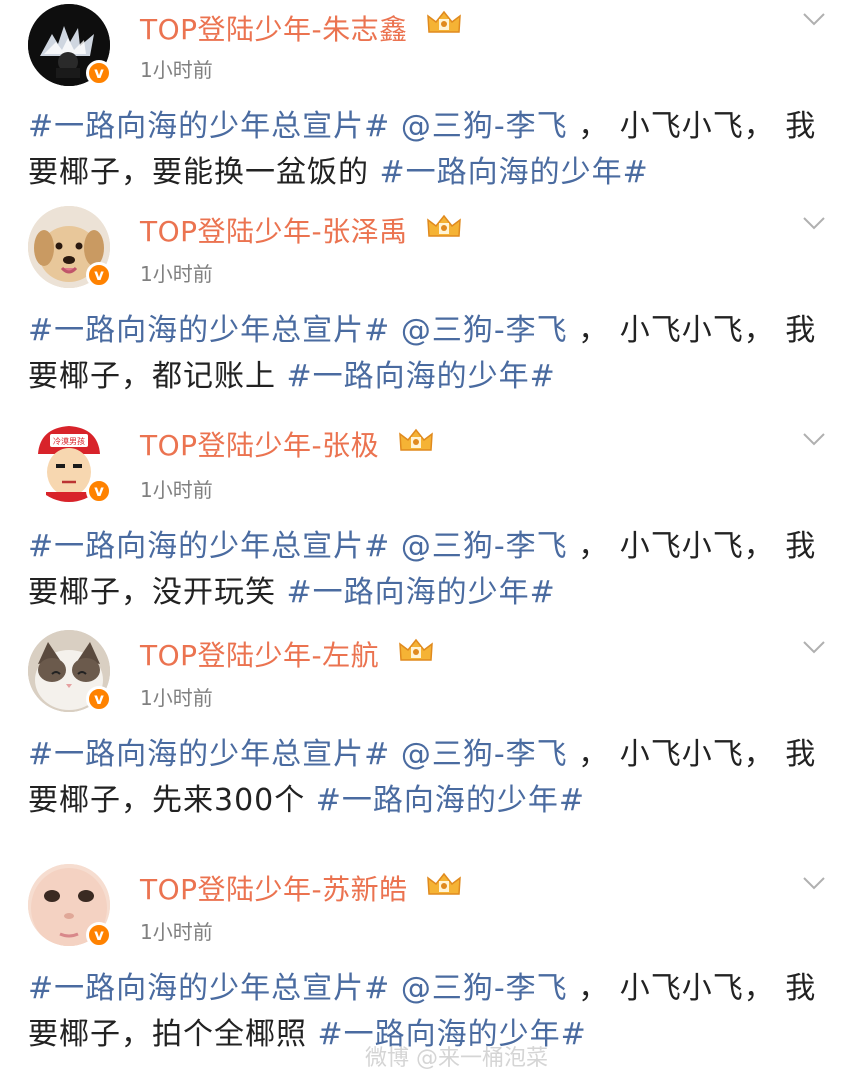 The height and width of the screenshot is (1078, 852). Describe the element at coordinates (274, 888) in the screenshot. I see `username: TOP登陆少年-苏新皓` at that location.